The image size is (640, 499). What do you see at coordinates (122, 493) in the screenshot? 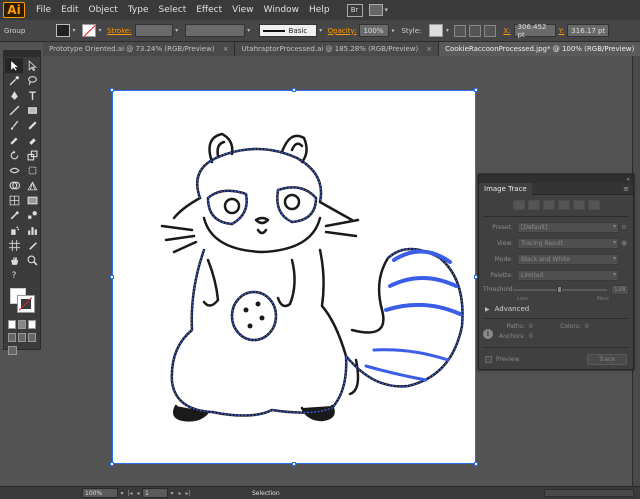
I see `zoom-dropdown-icon: ▾` at bounding box center [122, 493].